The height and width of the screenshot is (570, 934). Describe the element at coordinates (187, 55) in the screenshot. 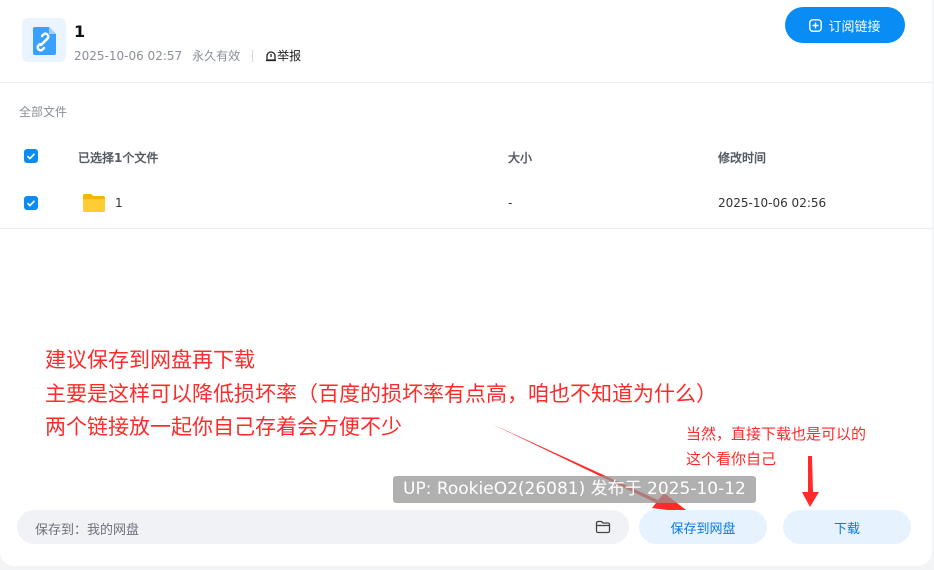

I see `share-meta: 2025-10-06 02:57 永久有效 举报` at that location.